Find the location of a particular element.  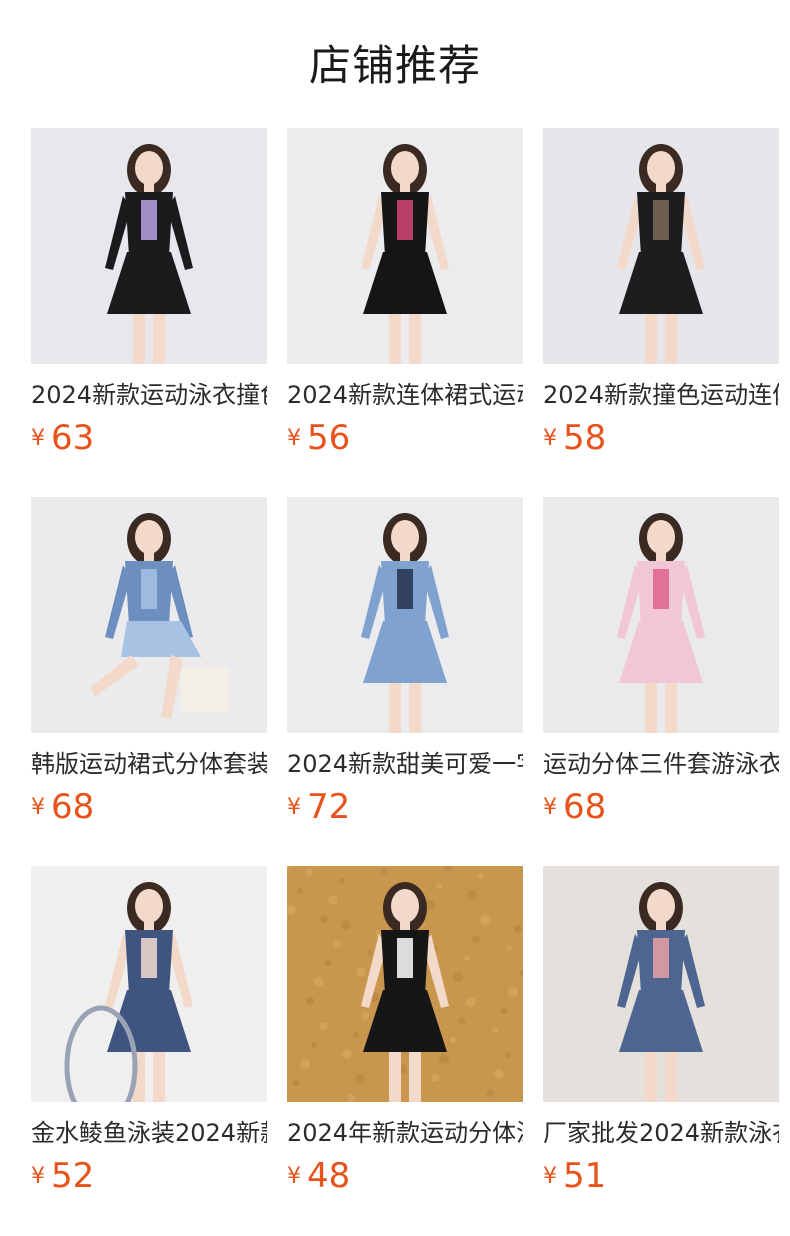

product-card: 2024新款撞色运动连体泳衣 ¥58 is located at coordinates (661, 293).